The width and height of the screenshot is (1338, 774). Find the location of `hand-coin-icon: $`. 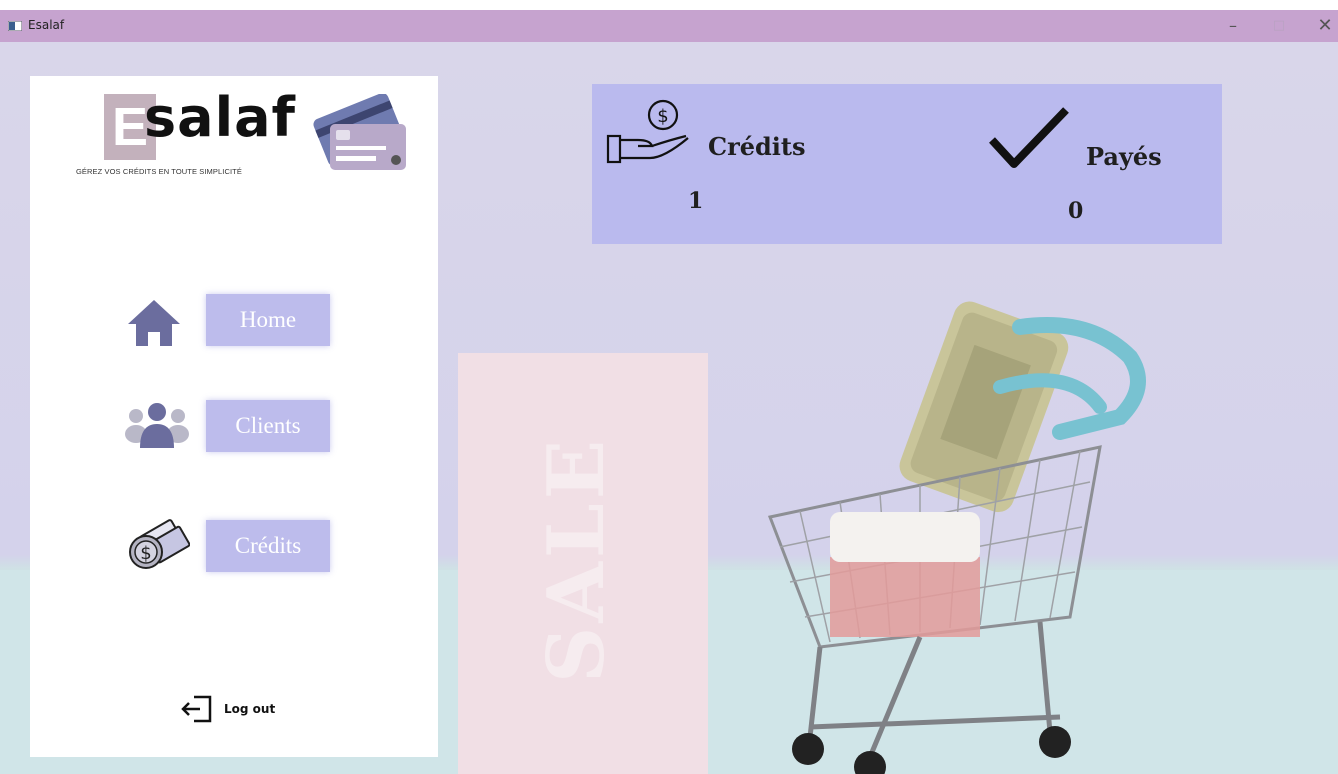

hand-coin-icon: $ is located at coordinates (647, 131).